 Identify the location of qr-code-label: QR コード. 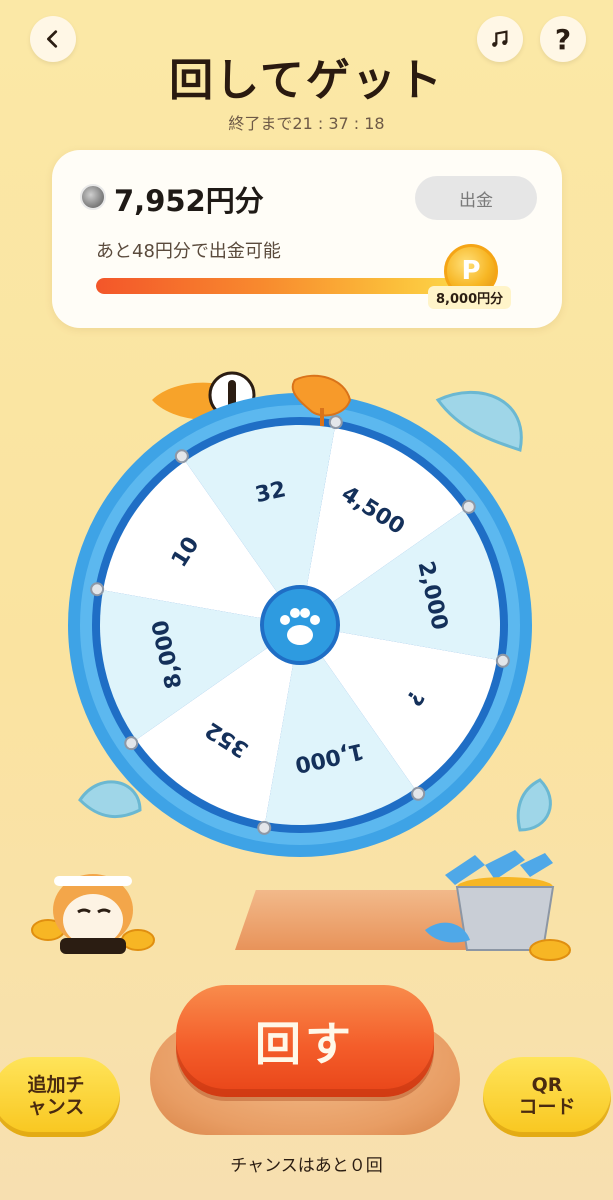
(547, 1096).